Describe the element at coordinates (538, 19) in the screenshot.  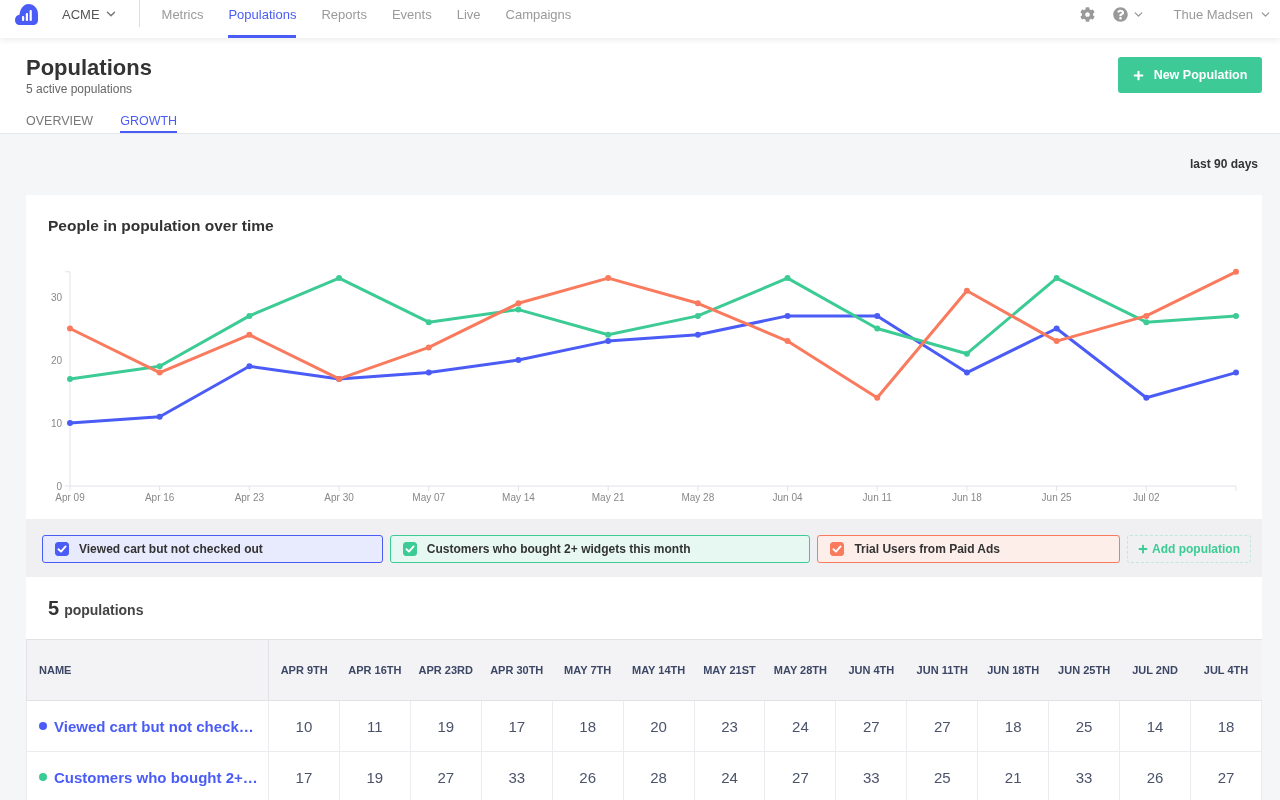
I see `nav-tab: Campaigns` at that location.